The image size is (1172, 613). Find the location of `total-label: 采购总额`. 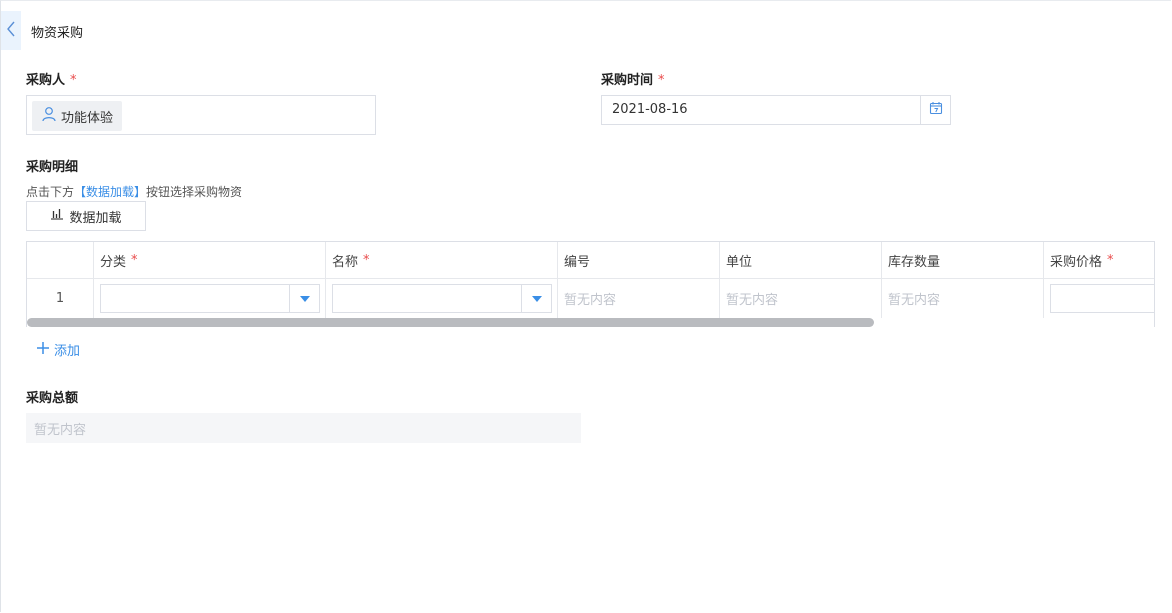

total-label: 采购总额 is located at coordinates (52, 398).